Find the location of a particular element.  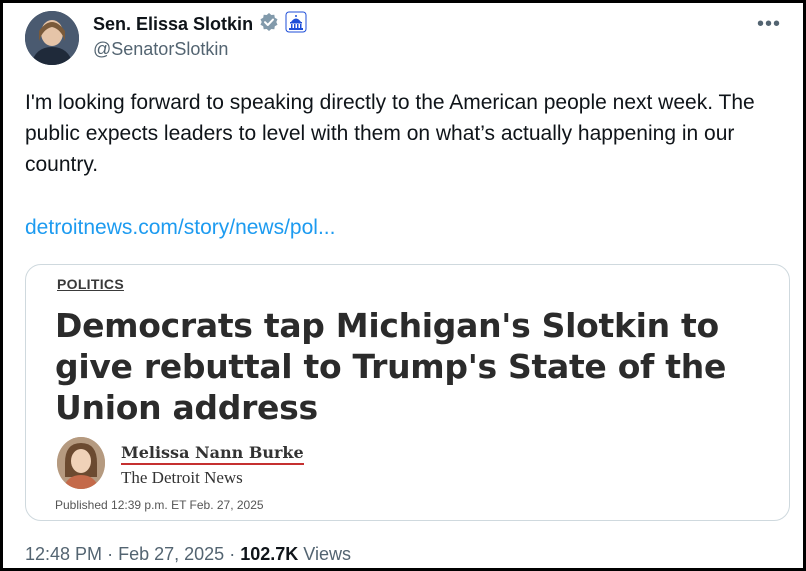

tweet-date: Feb 27, 2025 is located at coordinates (171, 554).